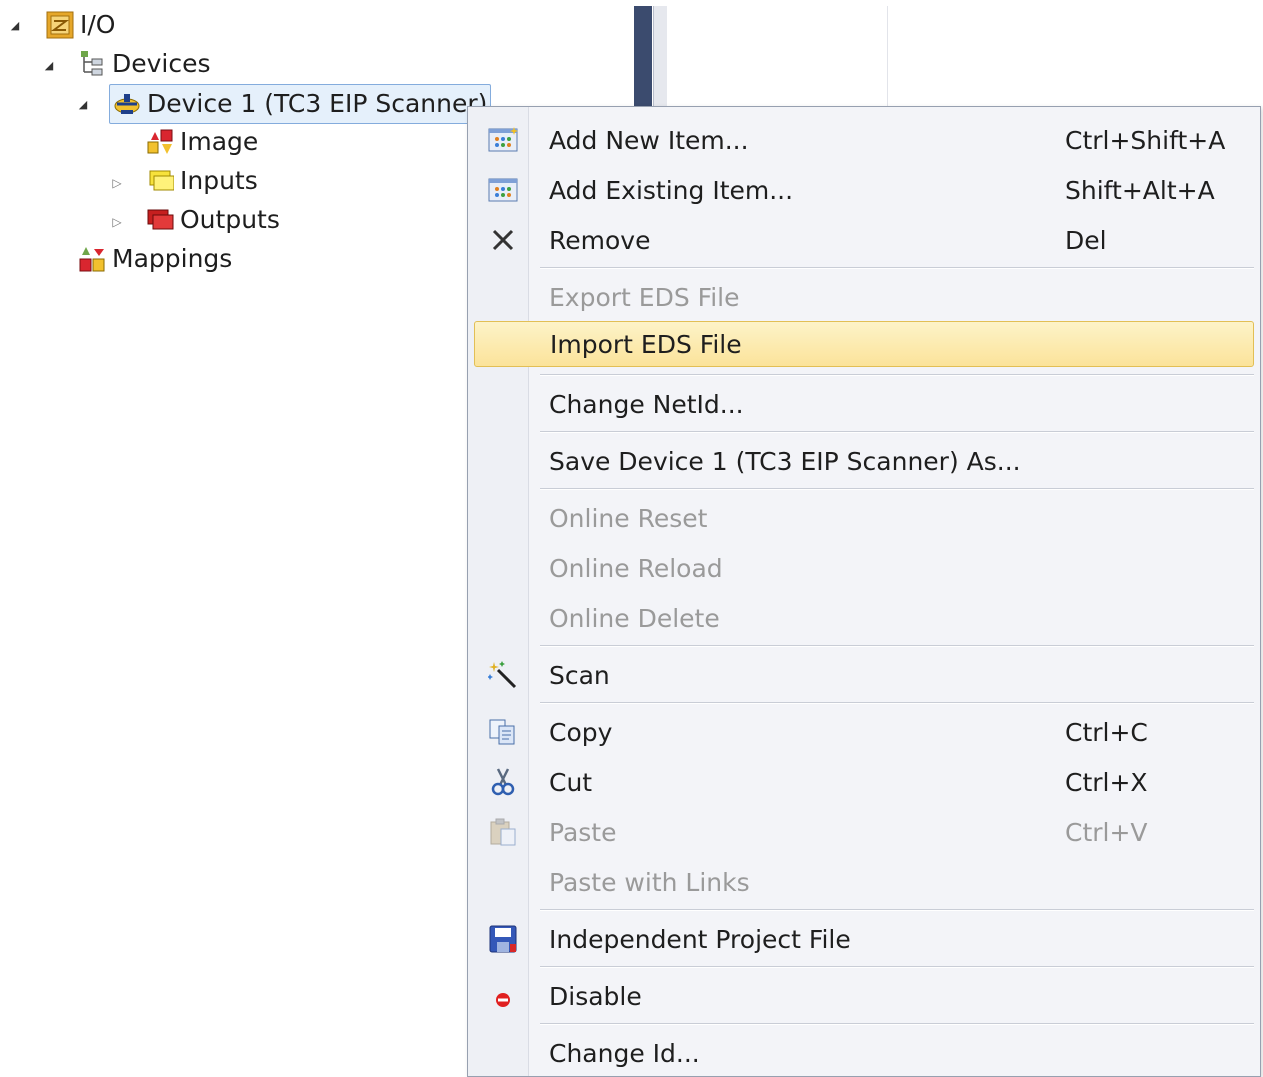 The width and height of the screenshot is (1263, 1077). I want to click on menu-item-label: Cut, so click(571, 782).